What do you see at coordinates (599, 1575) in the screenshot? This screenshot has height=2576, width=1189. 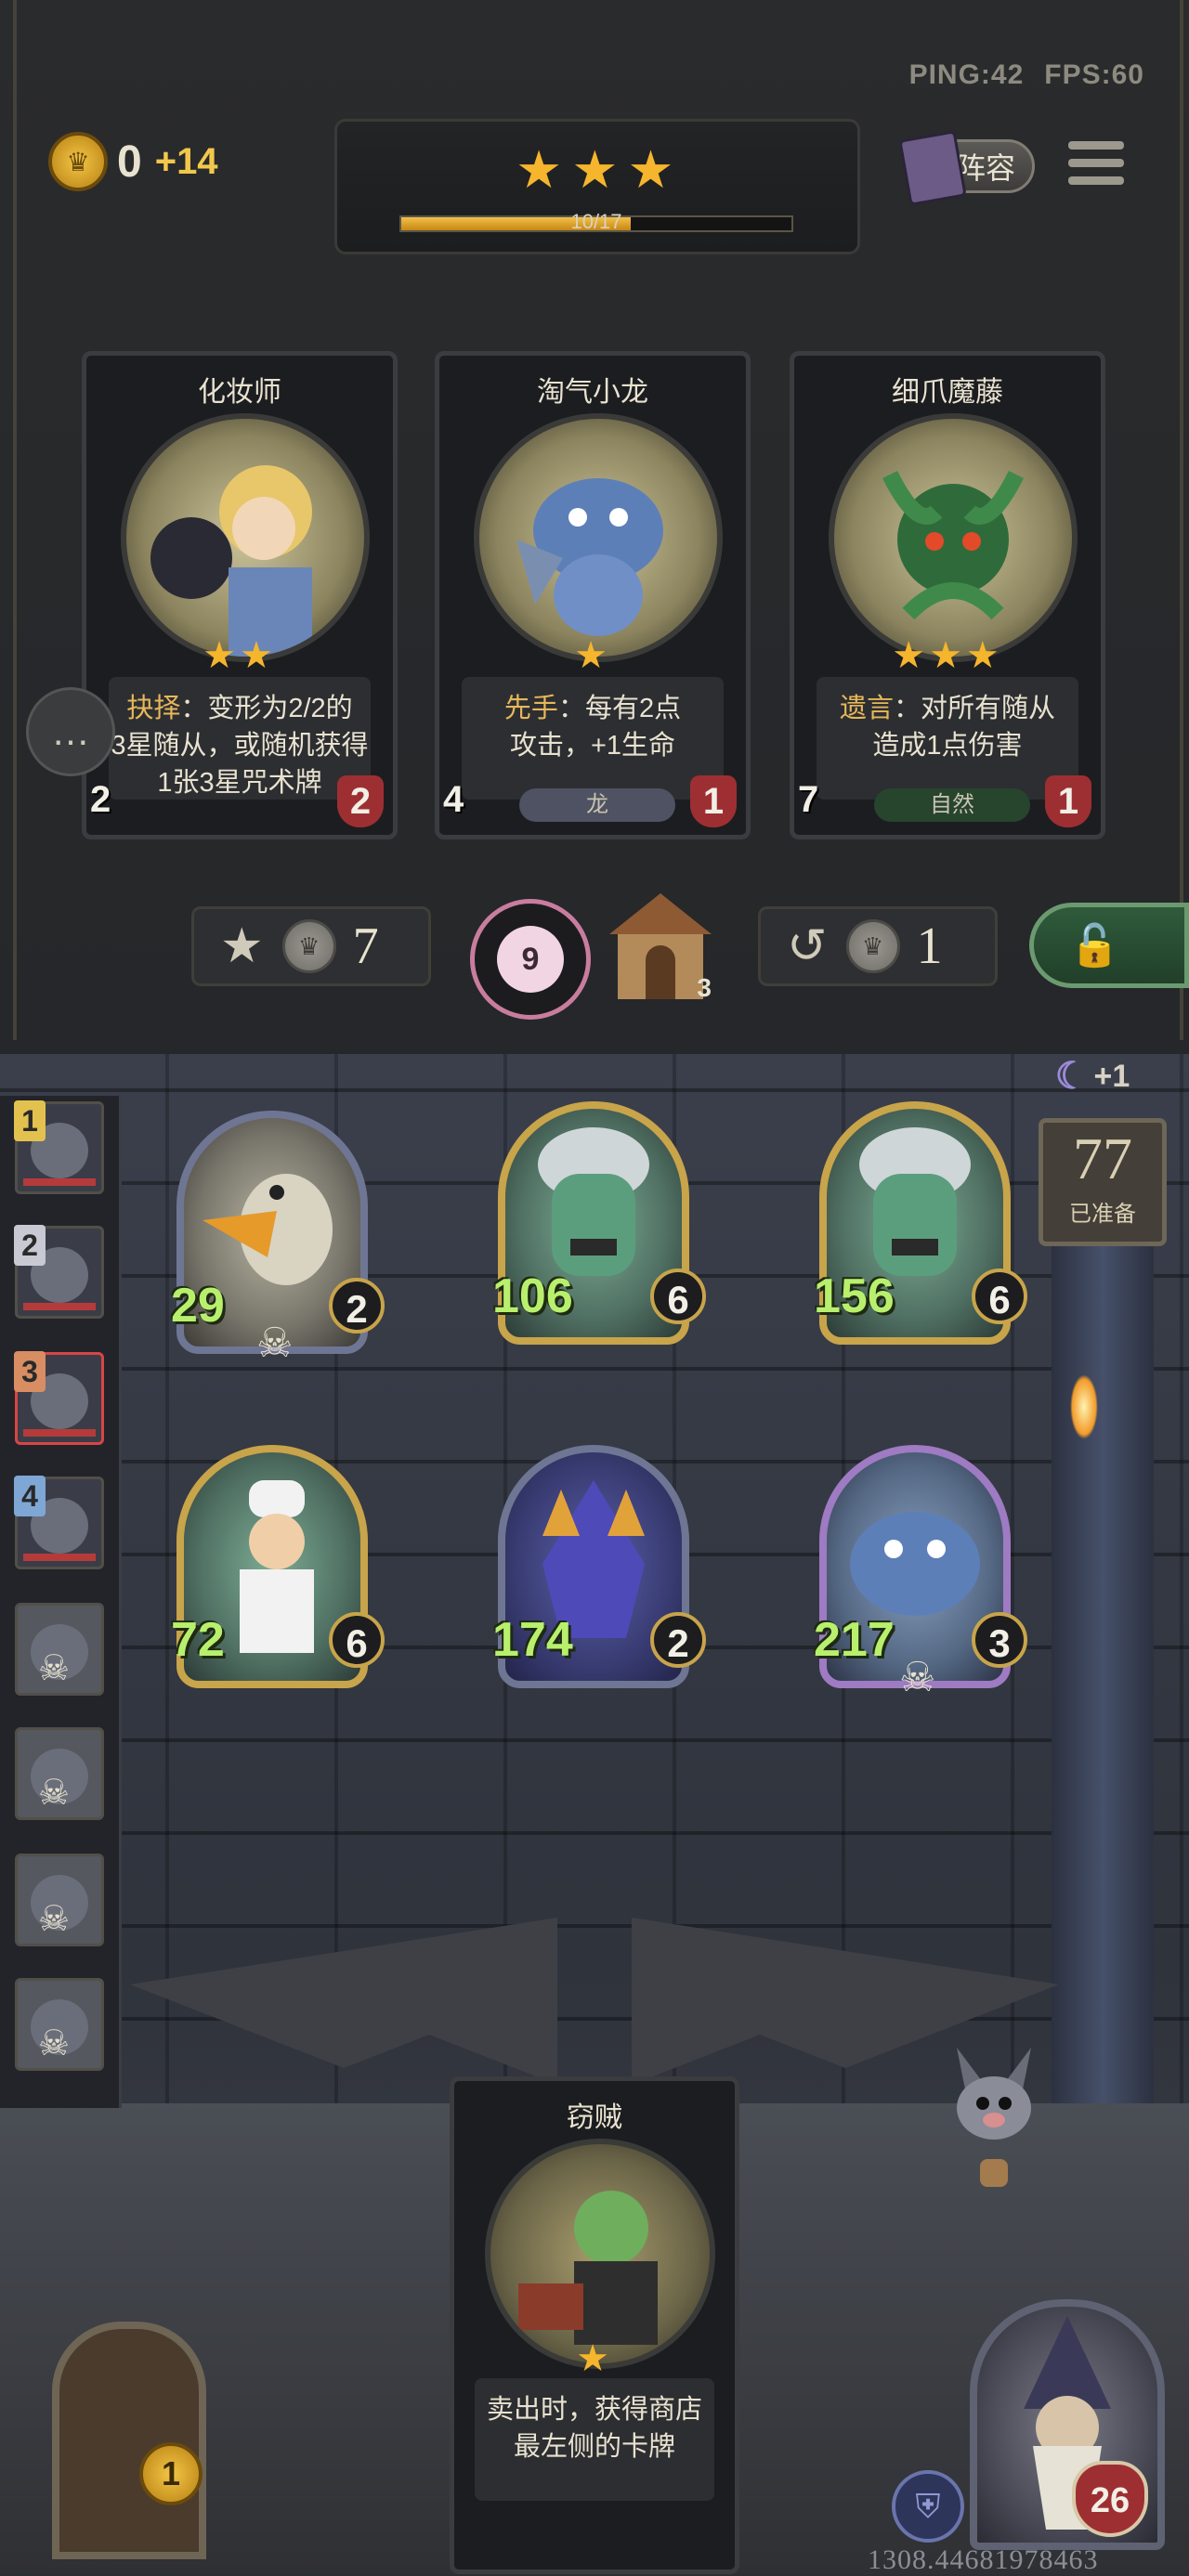 I see `board-minion: 174 2` at bounding box center [599, 1575].